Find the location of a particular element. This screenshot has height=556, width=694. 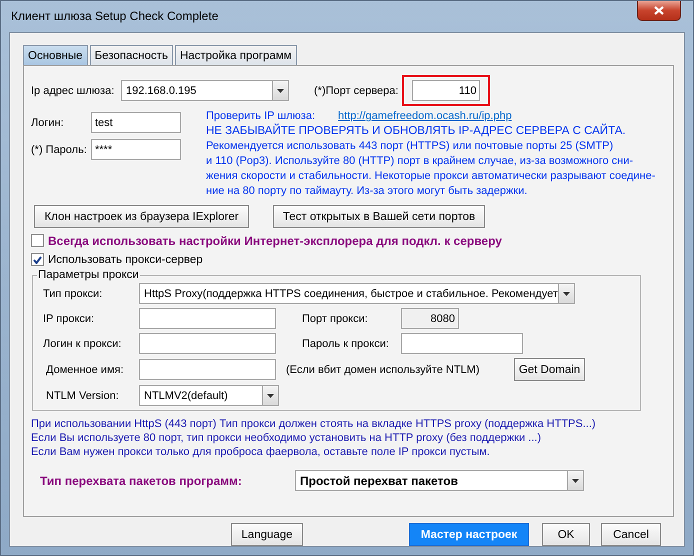

check-ip-label: Проверить IP шлюза: is located at coordinates (261, 116).